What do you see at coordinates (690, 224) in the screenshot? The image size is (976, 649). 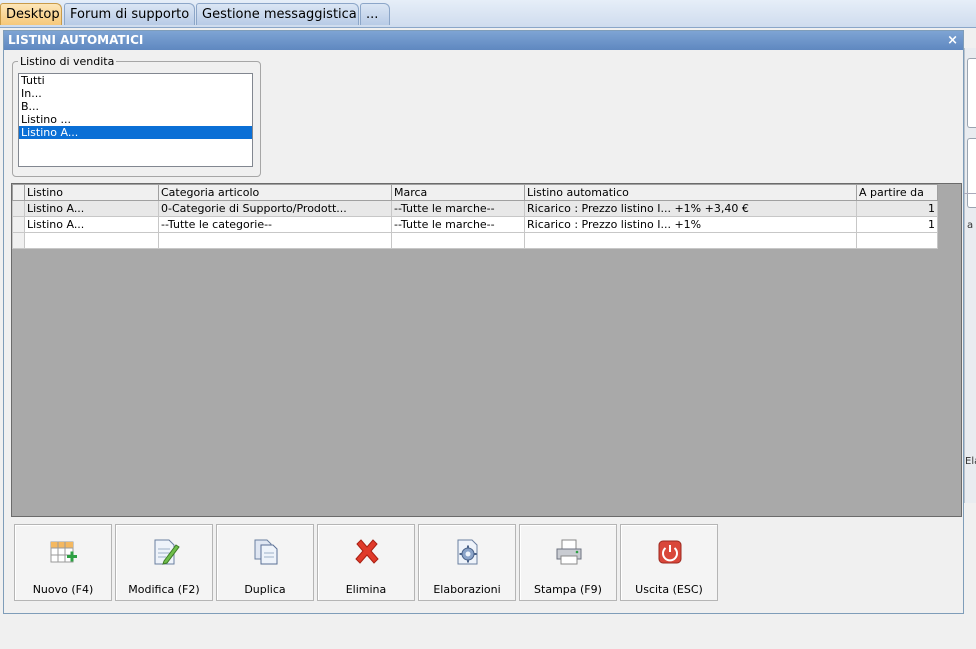 I see `cell-listino-automatico: Ricarico : Prezzo listino I... +1%` at bounding box center [690, 224].